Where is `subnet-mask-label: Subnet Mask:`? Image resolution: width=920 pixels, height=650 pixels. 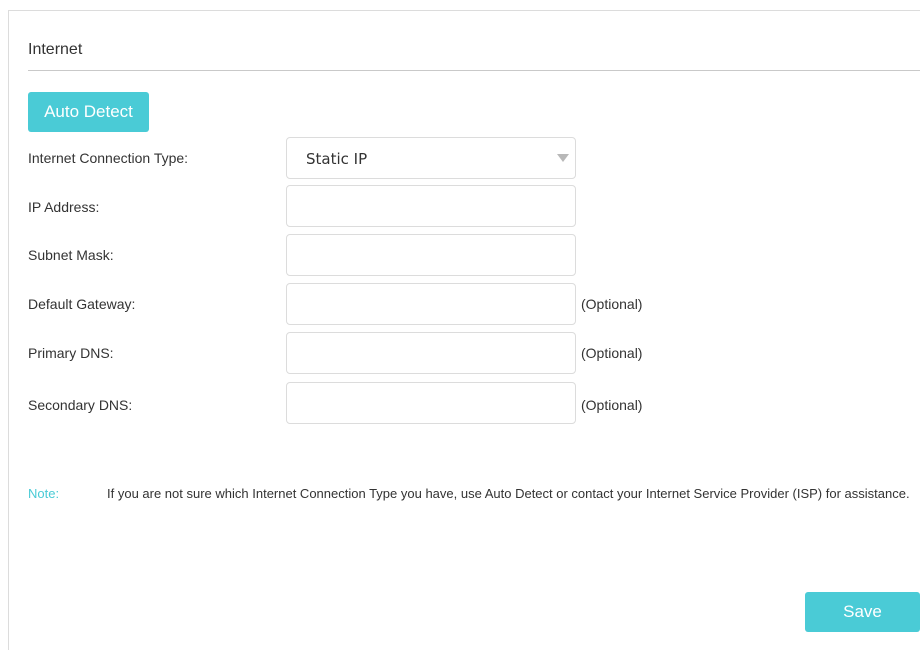 subnet-mask-label: Subnet Mask: is located at coordinates (71, 255).